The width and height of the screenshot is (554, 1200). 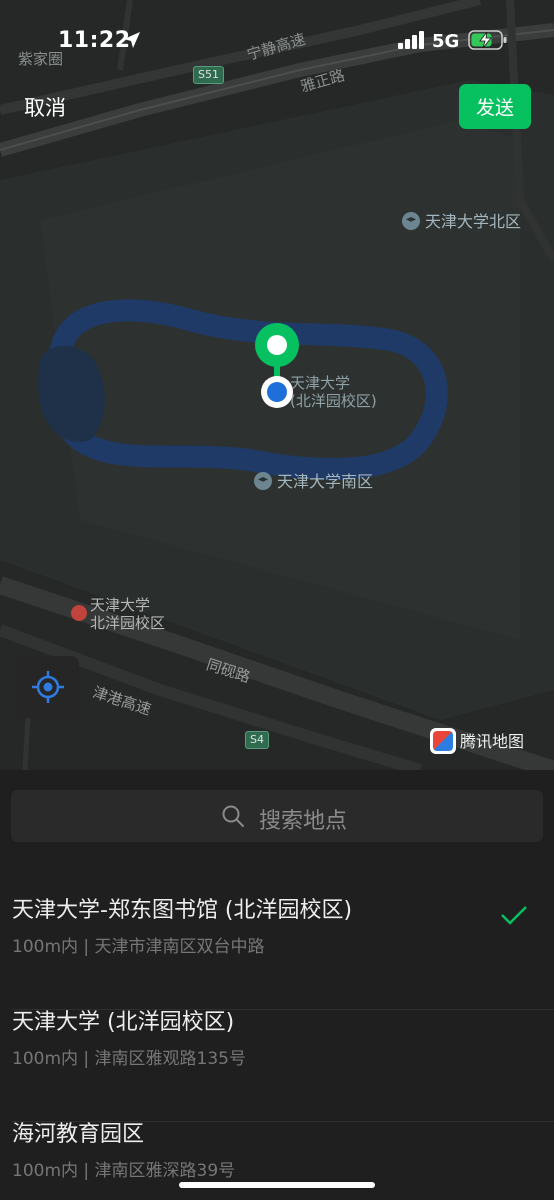 I want to click on crosshair-icon, so click(x=48, y=687).